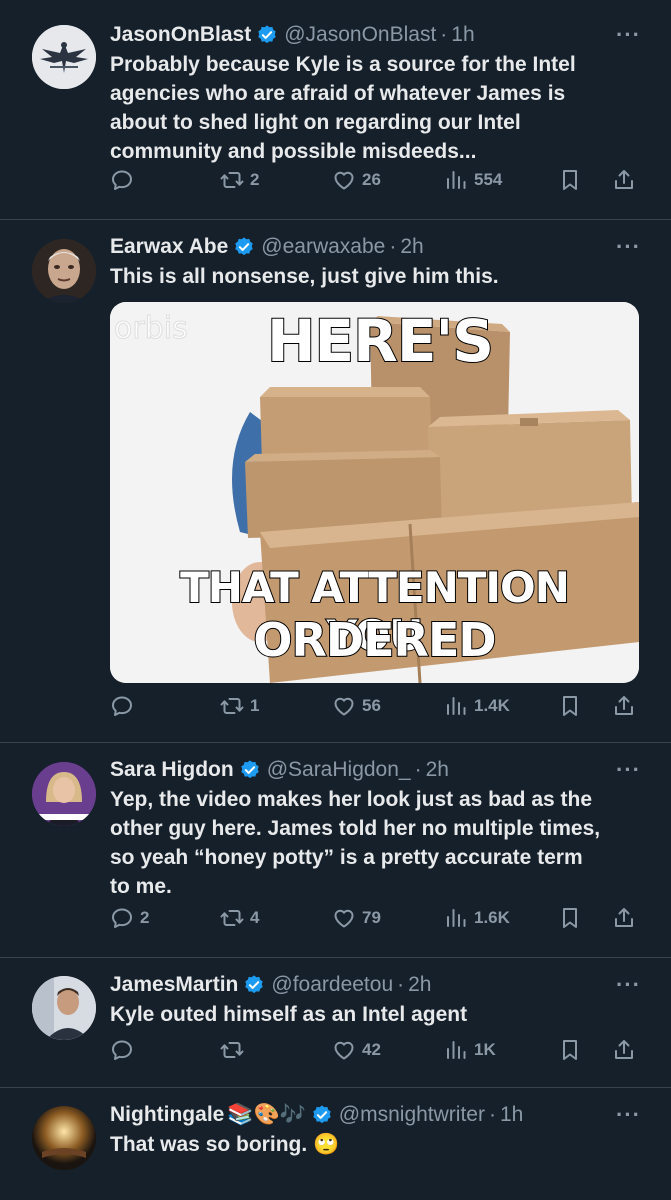 This screenshot has height=1200, width=671. What do you see at coordinates (356, 1050) in the screenshot?
I see `like-button: 42` at bounding box center [356, 1050].